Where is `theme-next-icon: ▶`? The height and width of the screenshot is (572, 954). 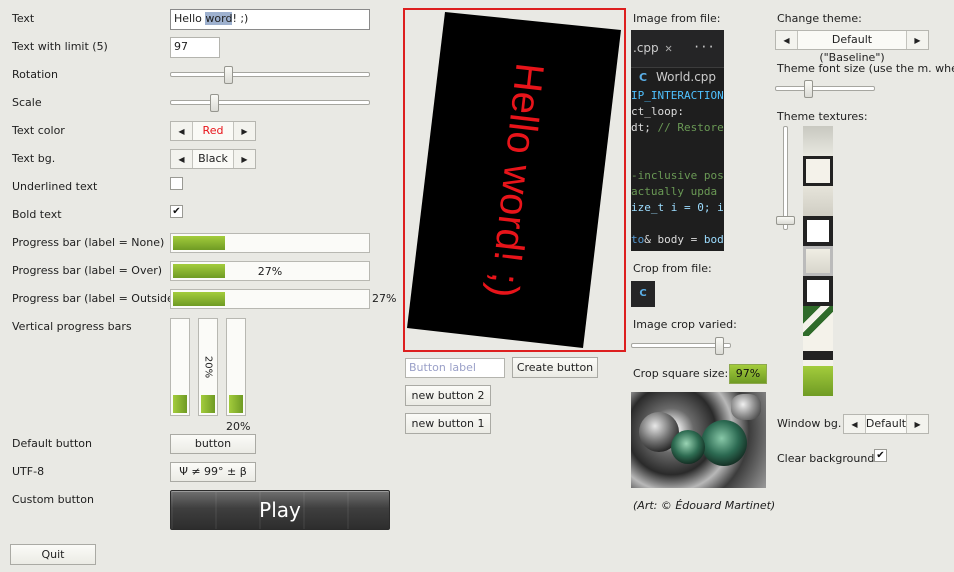 theme-next-icon: ▶ is located at coordinates (917, 40).